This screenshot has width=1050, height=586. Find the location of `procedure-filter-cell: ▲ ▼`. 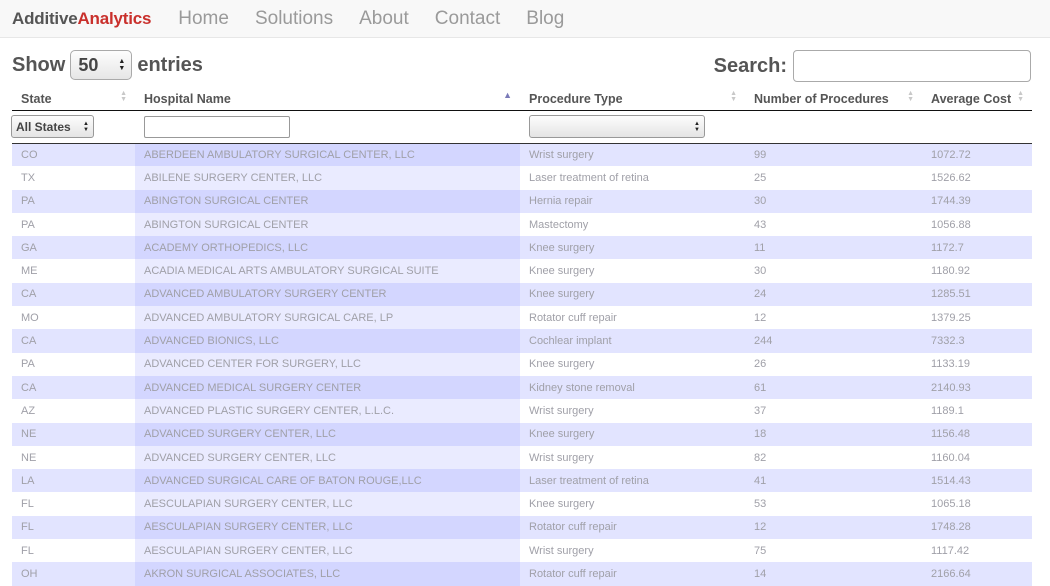

procedure-filter-cell: ▲ ▼ is located at coordinates (632, 127).